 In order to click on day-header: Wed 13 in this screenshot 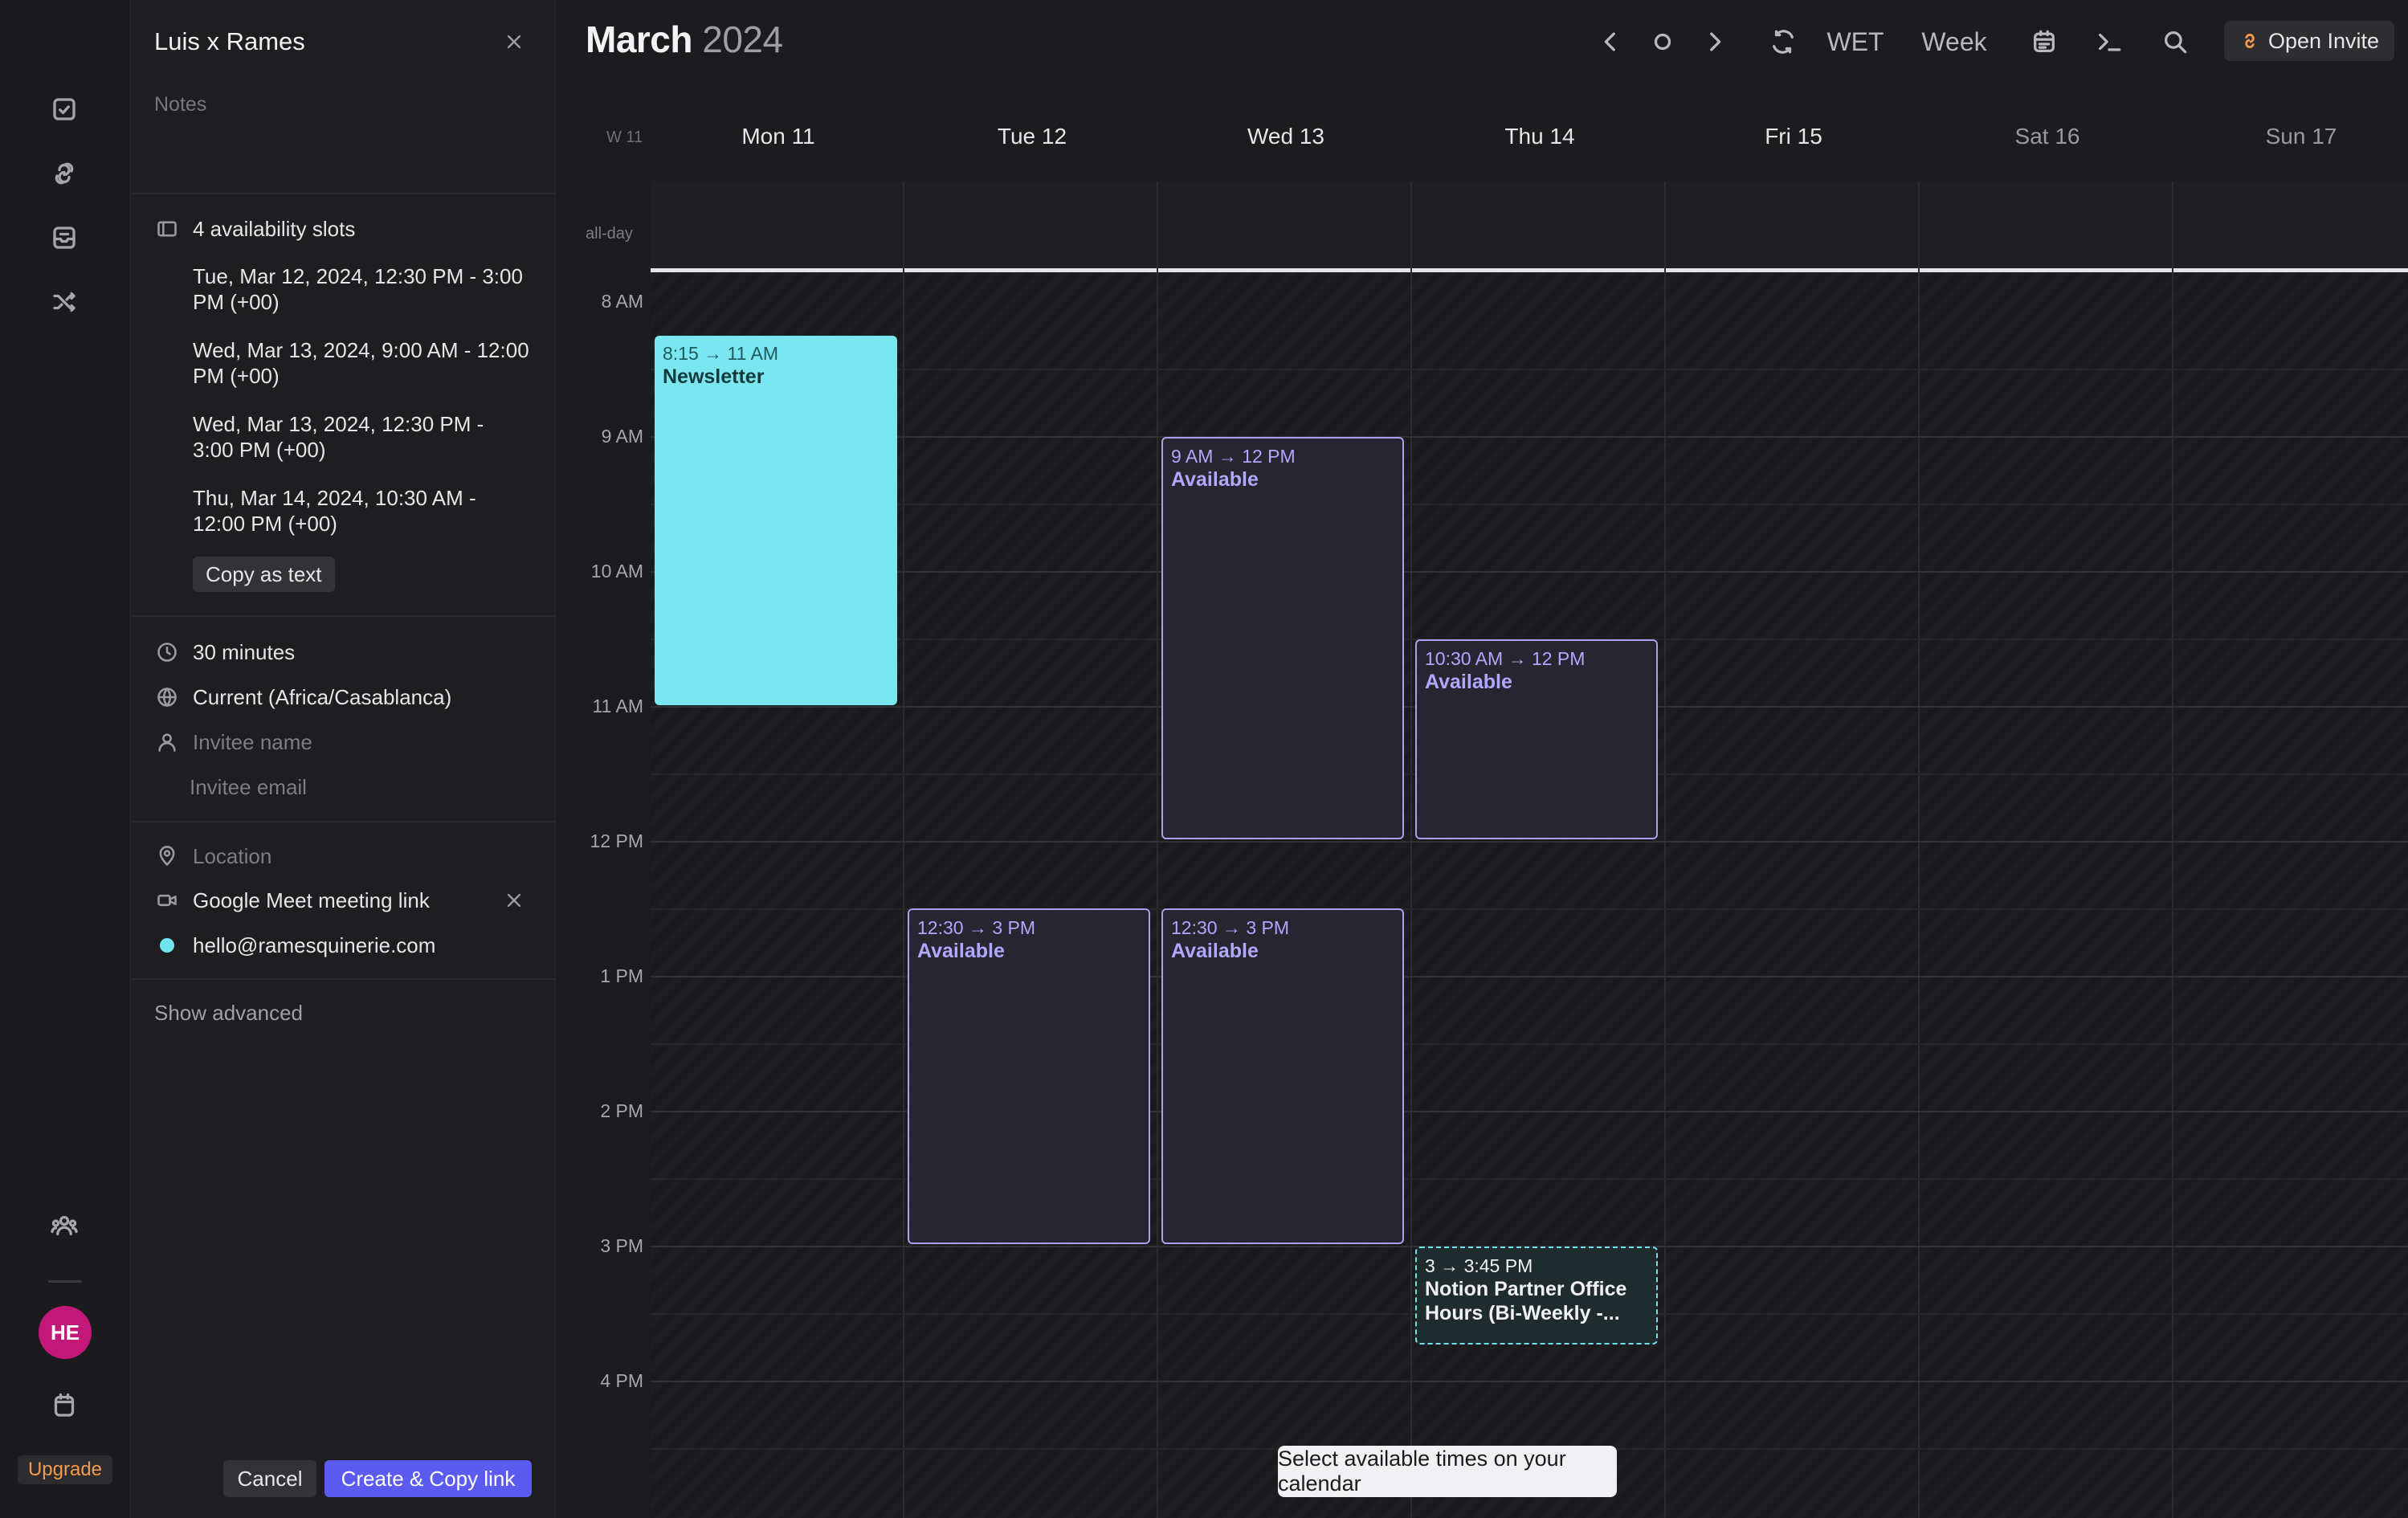, I will do `click(1286, 136)`.